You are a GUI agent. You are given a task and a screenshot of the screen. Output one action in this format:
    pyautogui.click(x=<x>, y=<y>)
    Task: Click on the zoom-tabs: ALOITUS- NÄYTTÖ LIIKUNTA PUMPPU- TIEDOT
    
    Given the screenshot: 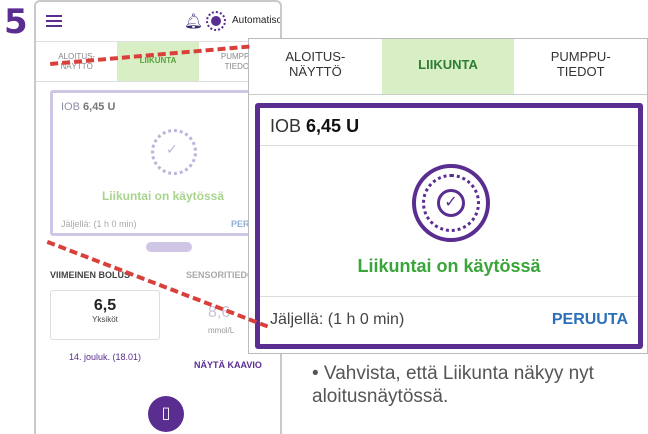 What is the action you would take?
    pyautogui.click(x=448, y=67)
    